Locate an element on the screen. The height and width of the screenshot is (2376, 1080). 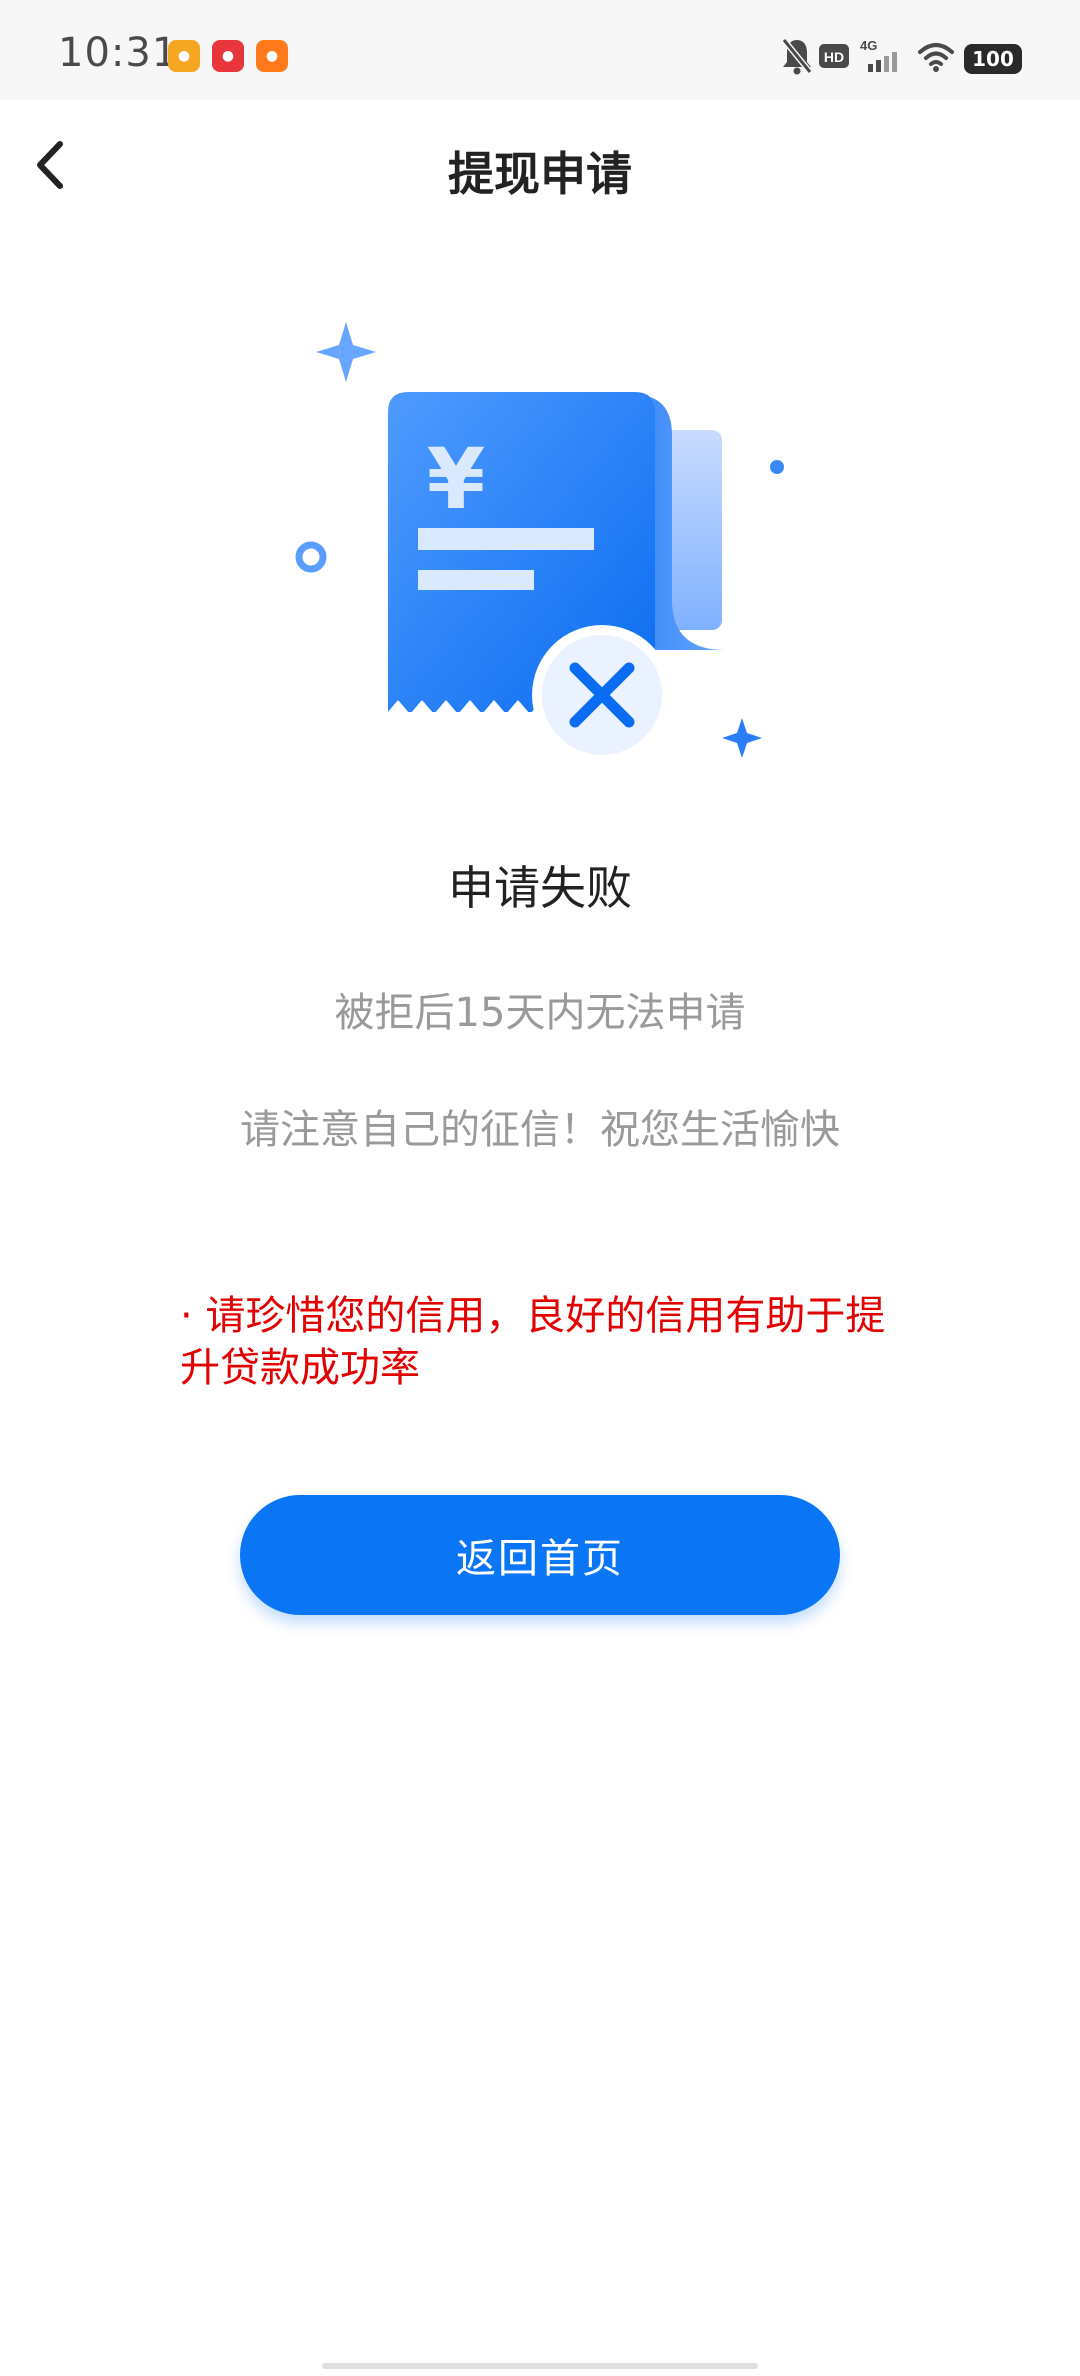
status-time: 10:31 is located at coordinates (118, 53).